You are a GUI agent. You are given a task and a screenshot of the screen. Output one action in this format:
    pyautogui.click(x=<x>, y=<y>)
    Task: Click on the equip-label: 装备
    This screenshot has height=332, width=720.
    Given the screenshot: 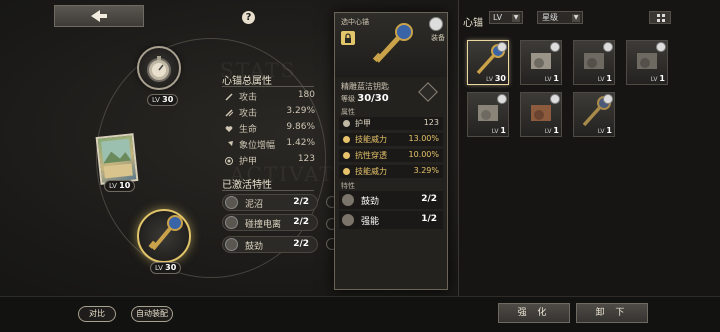 What is the action you would take?
    pyautogui.click(x=438, y=38)
    